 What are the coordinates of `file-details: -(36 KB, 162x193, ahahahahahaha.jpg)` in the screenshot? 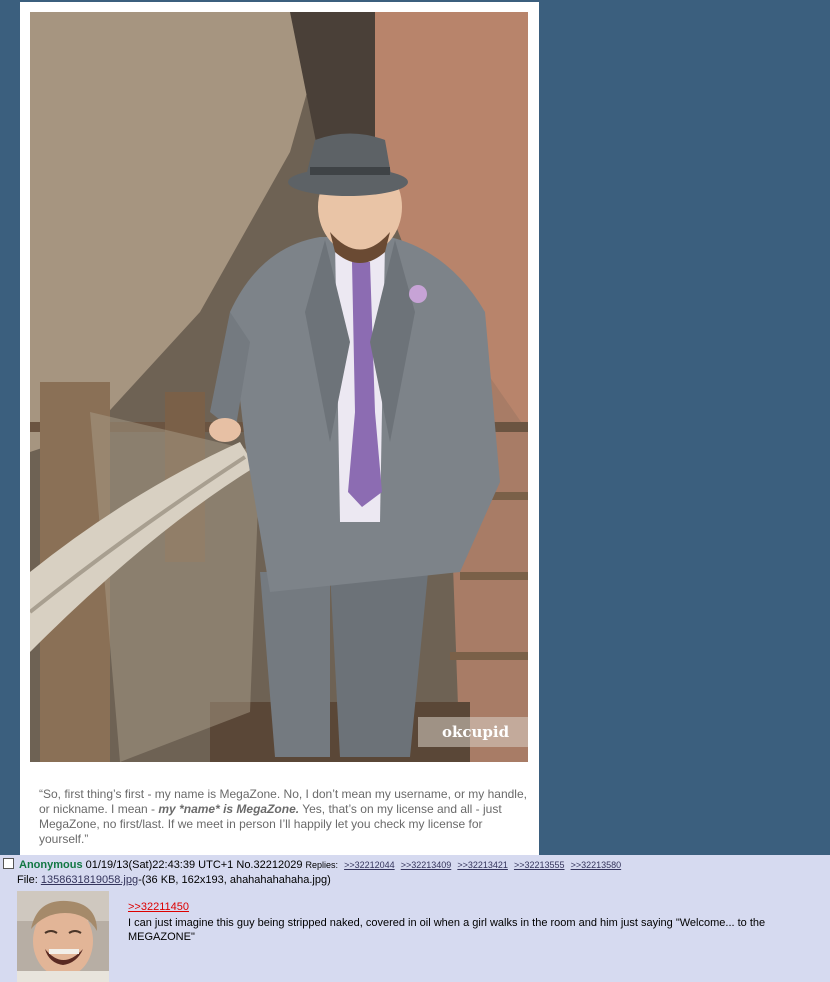 It's located at (234, 880).